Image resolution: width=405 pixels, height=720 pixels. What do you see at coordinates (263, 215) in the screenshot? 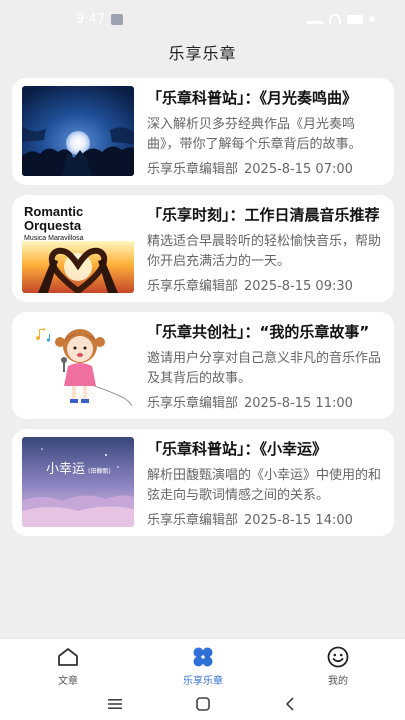
I see `article-title: 「乐享时刻」：工作日清晨音乐推荐` at bounding box center [263, 215].